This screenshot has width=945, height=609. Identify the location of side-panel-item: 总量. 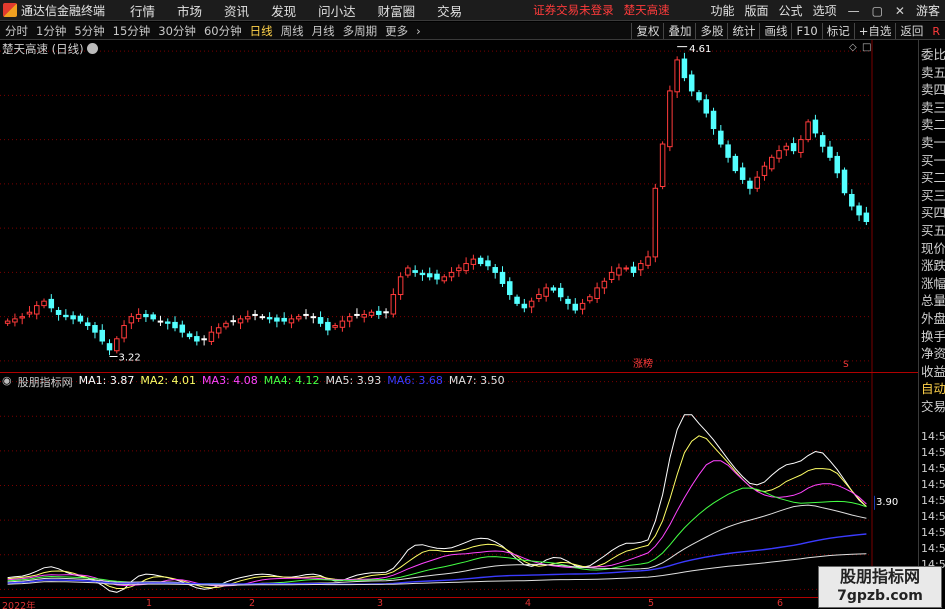
(933, 301).